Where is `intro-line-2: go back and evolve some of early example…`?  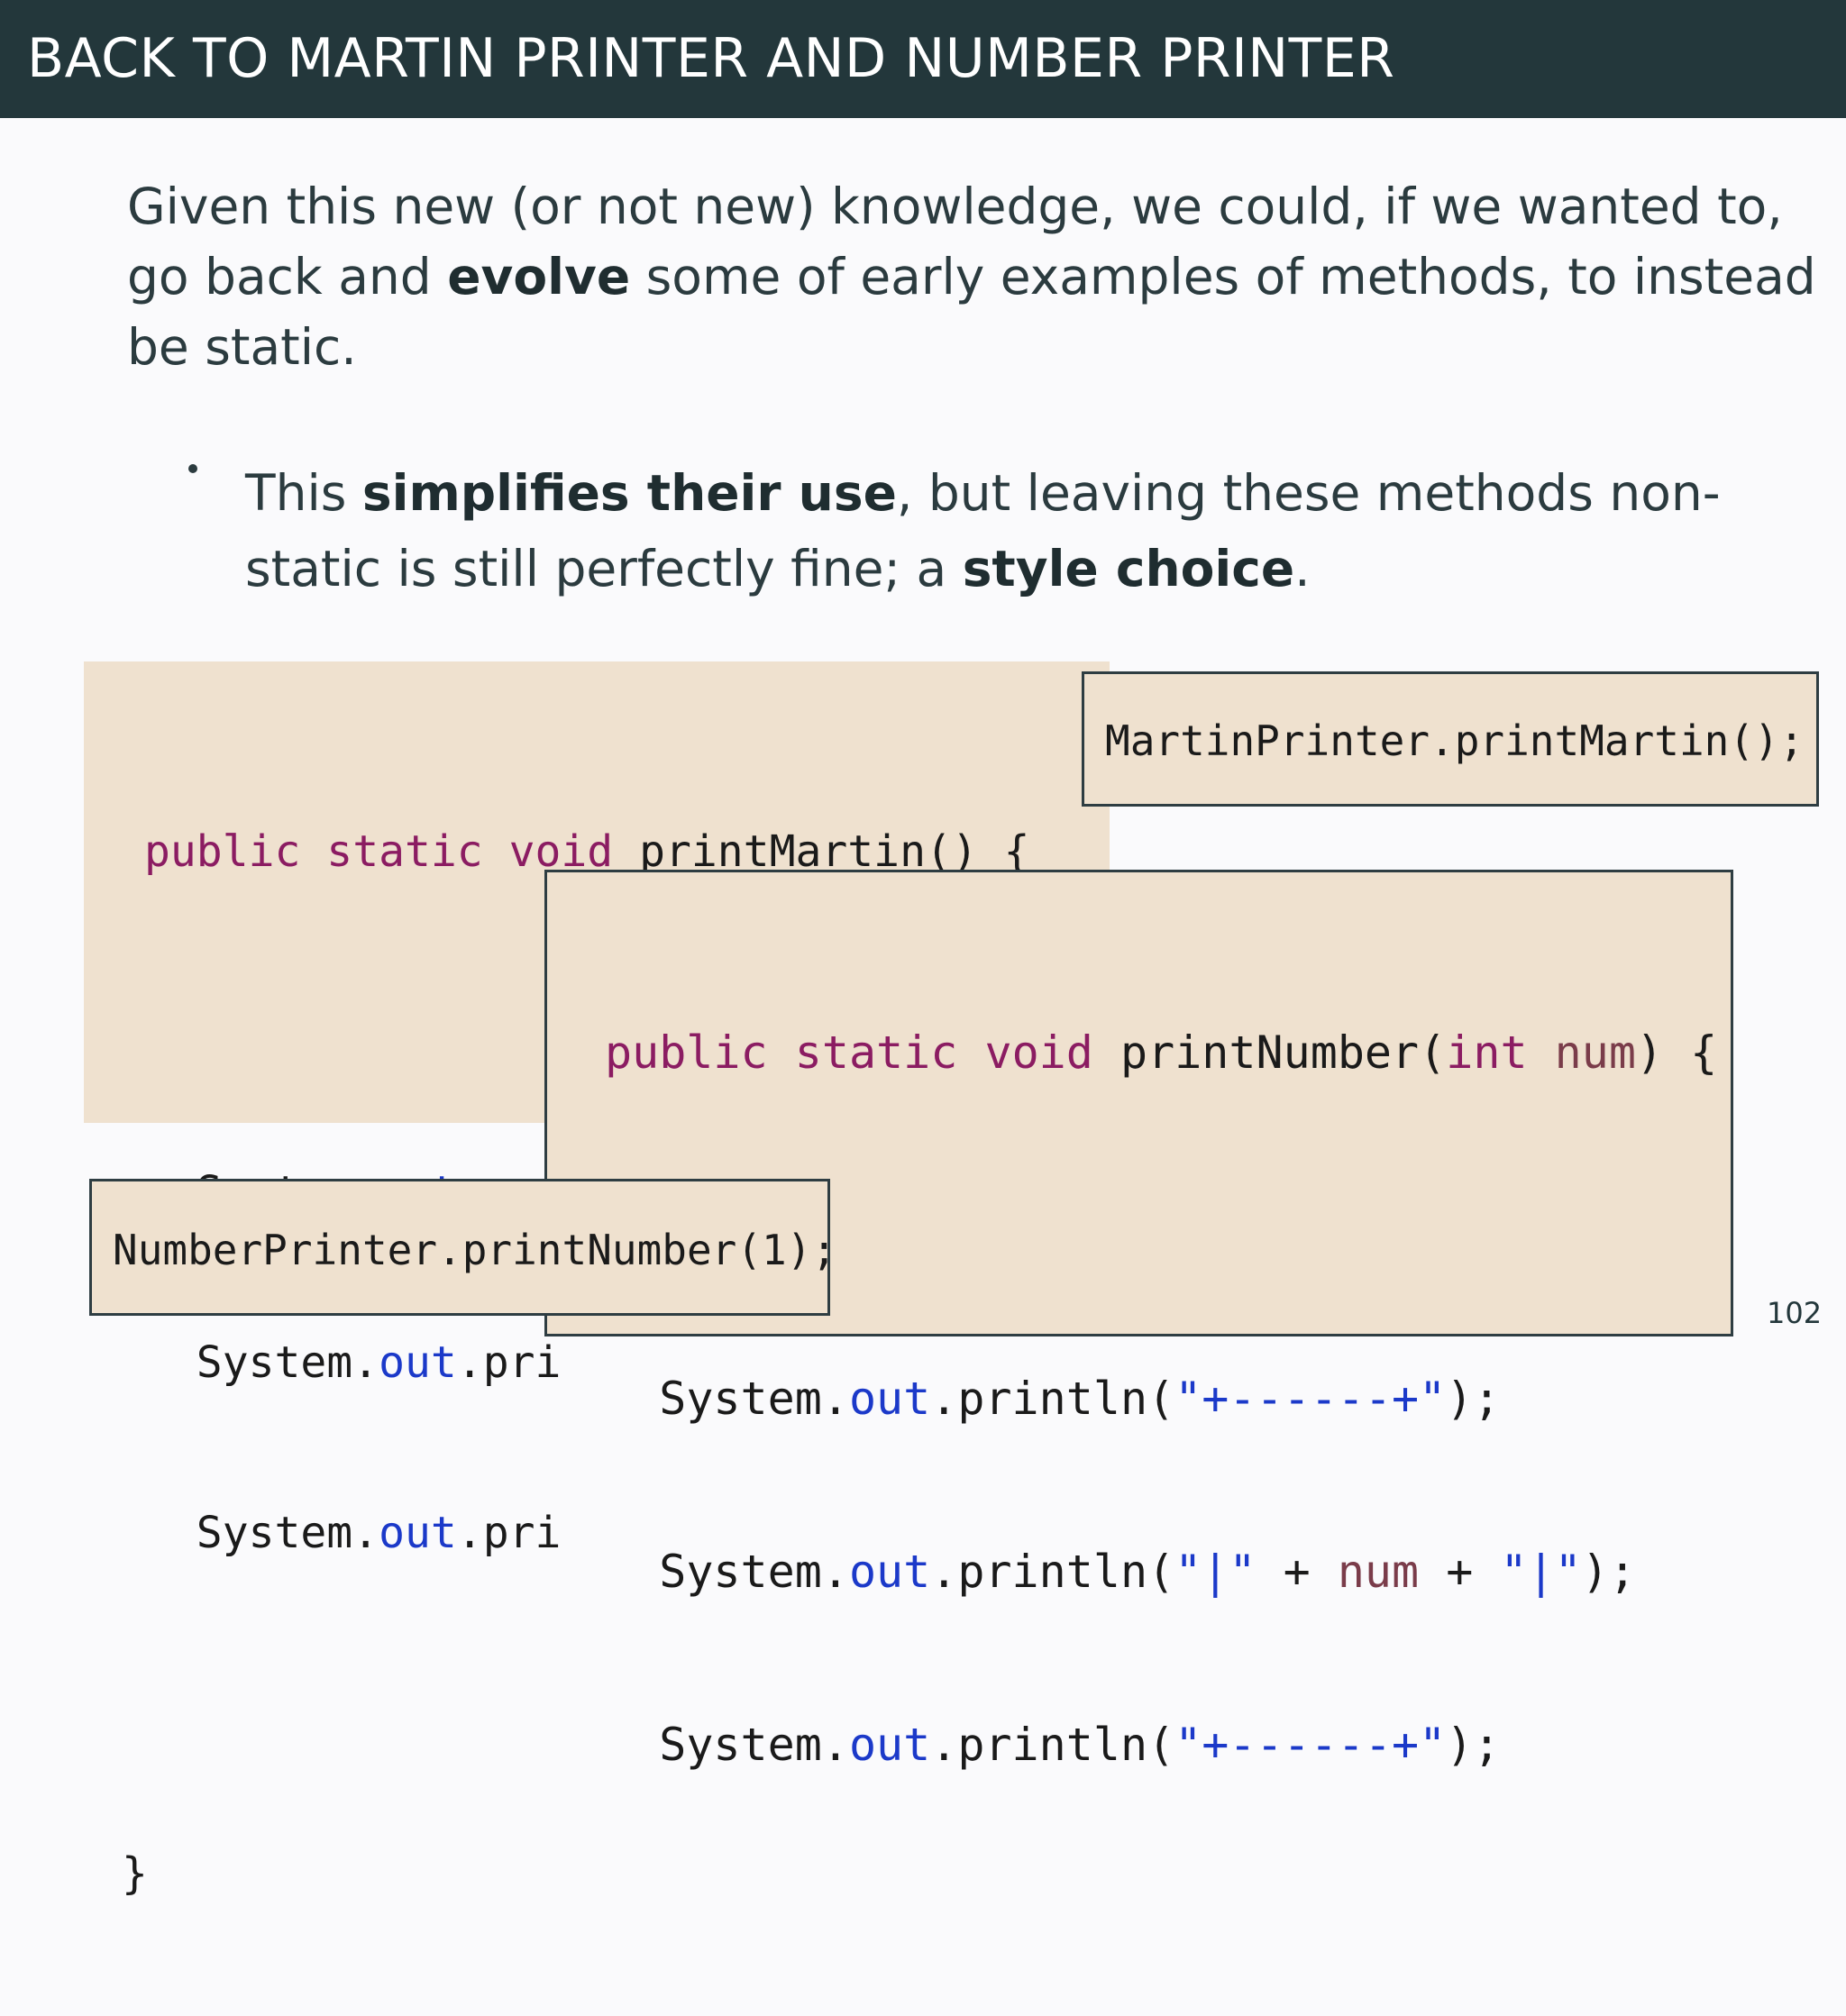
intro-line-2: go back and evolve some of early example… is located at coordinates (971, 277).